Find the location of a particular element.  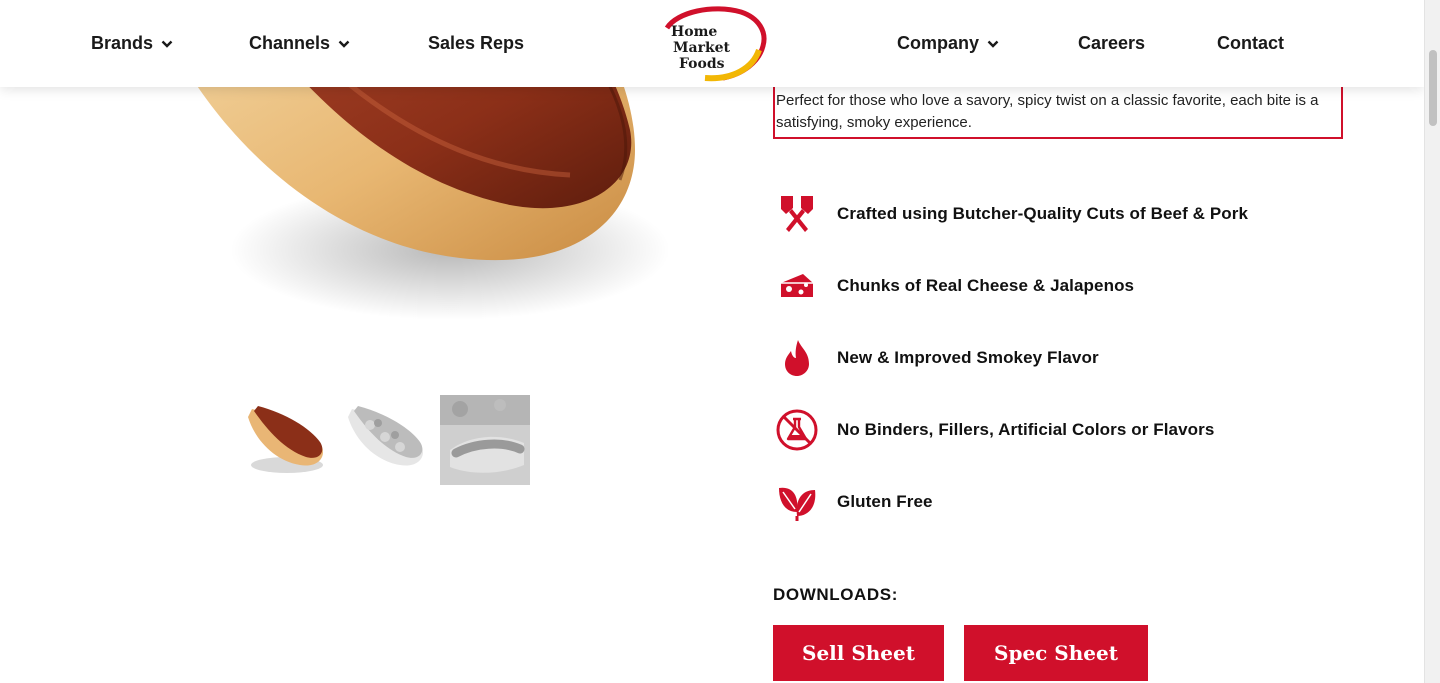

feature-item: New & Improved Smokey Flavor is located at coordinates (1083, 358).